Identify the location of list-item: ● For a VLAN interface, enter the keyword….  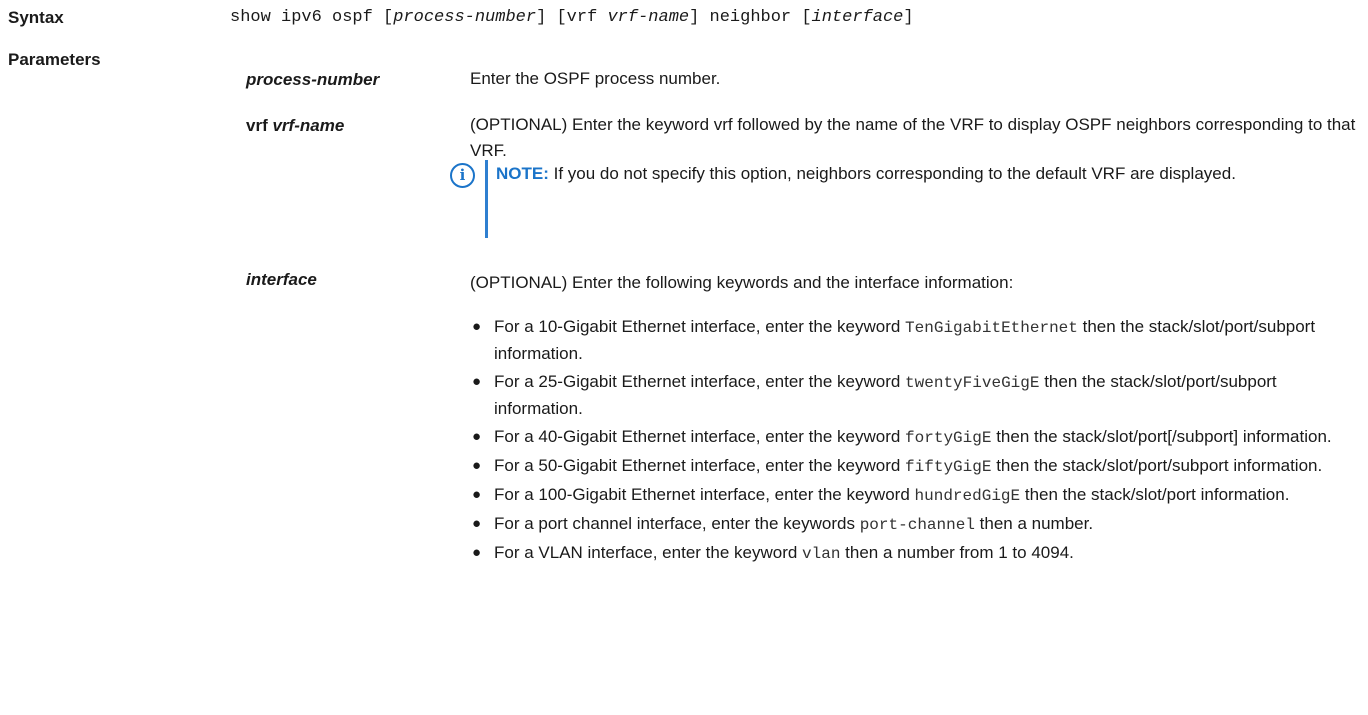
(915, 553).